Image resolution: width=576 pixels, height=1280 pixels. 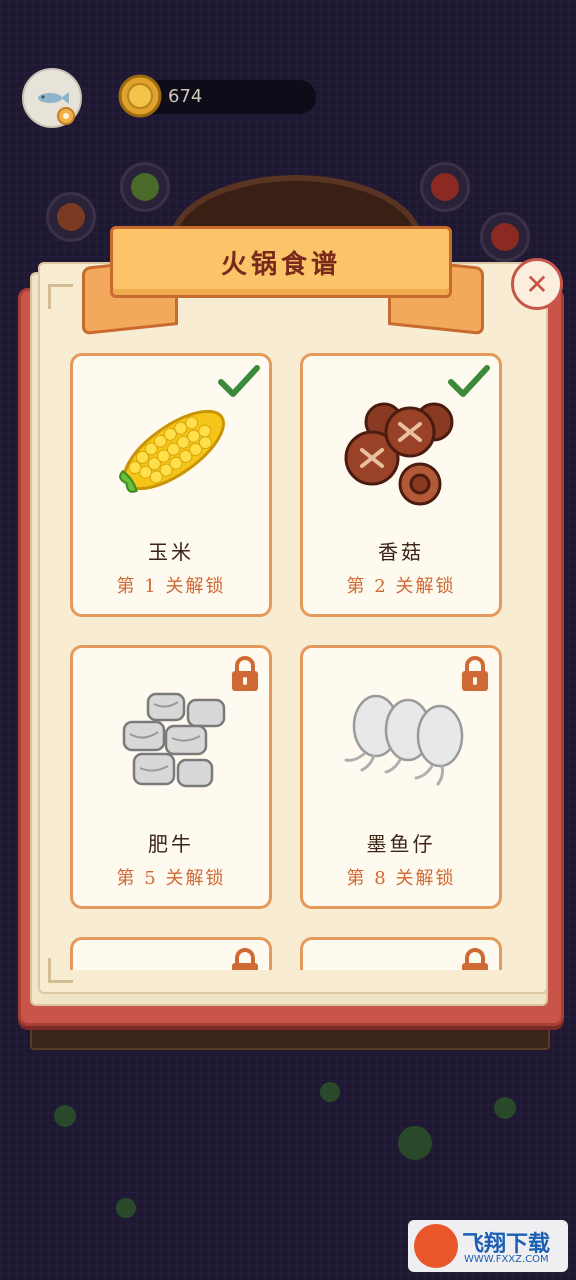 I want to click on close-button: ✕, so click(x=537, y=284).